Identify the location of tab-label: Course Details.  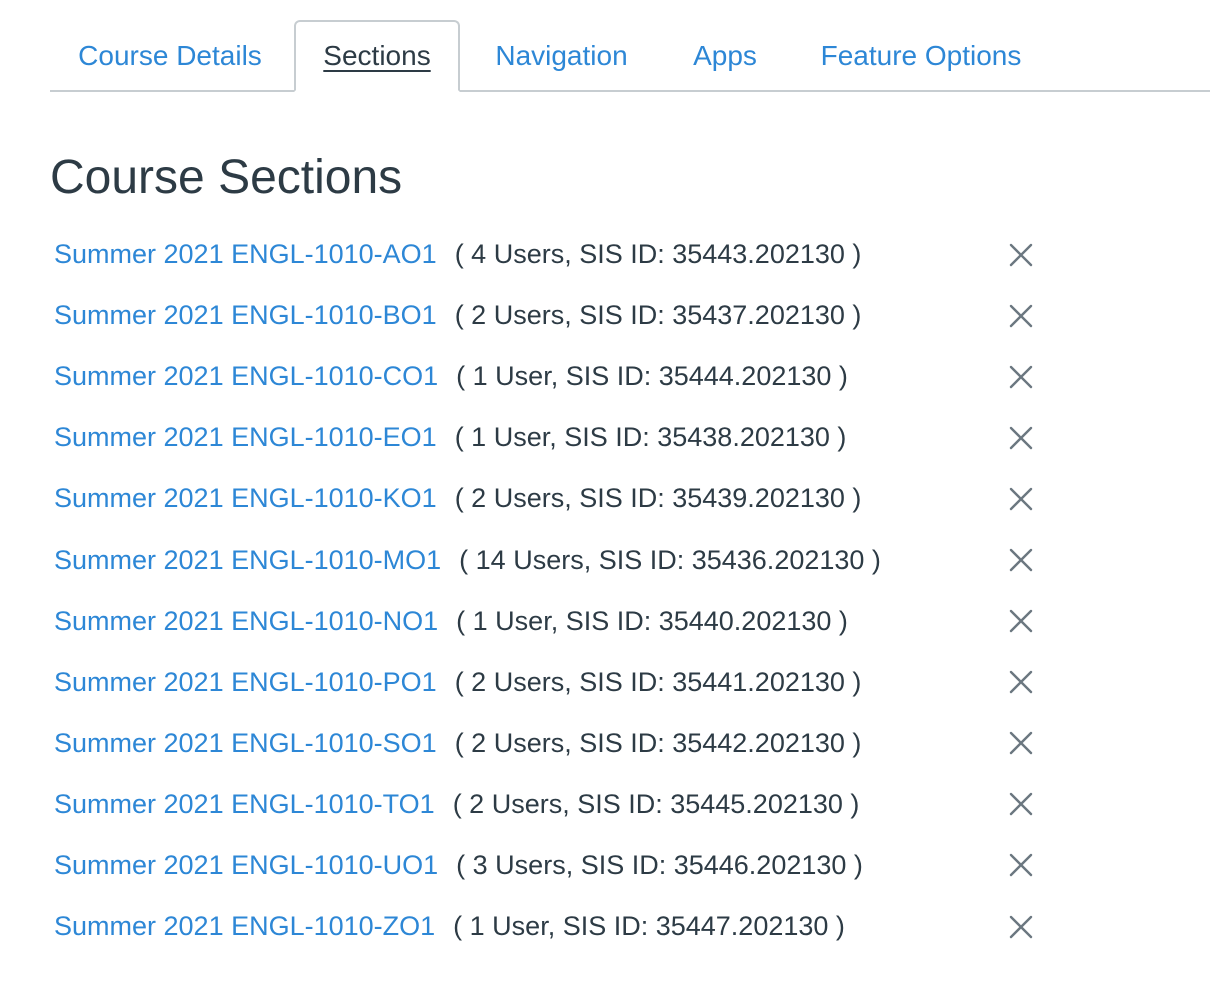
(170, 55).